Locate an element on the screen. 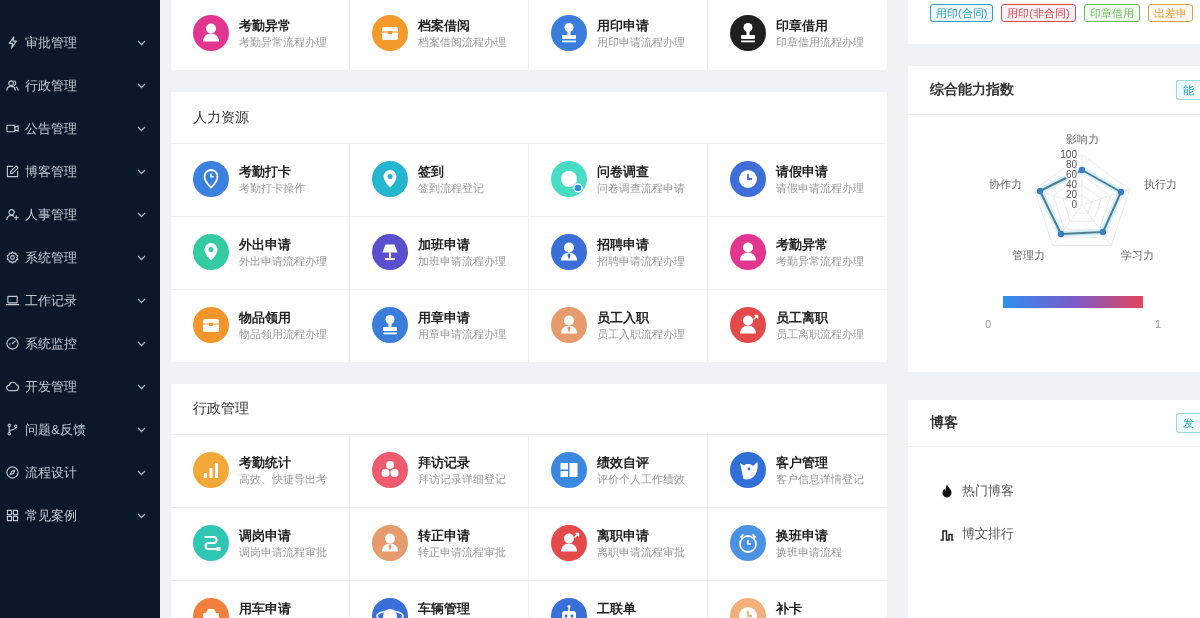 The width and height of the screenshot is (1200, 618). app-tile: 签到 签到流程登记 is located at coordinates (439, 179).